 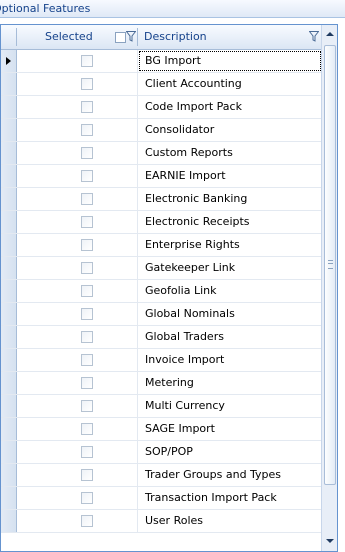 I want to click on description-cell: Metering, so click(x=230, y=383).